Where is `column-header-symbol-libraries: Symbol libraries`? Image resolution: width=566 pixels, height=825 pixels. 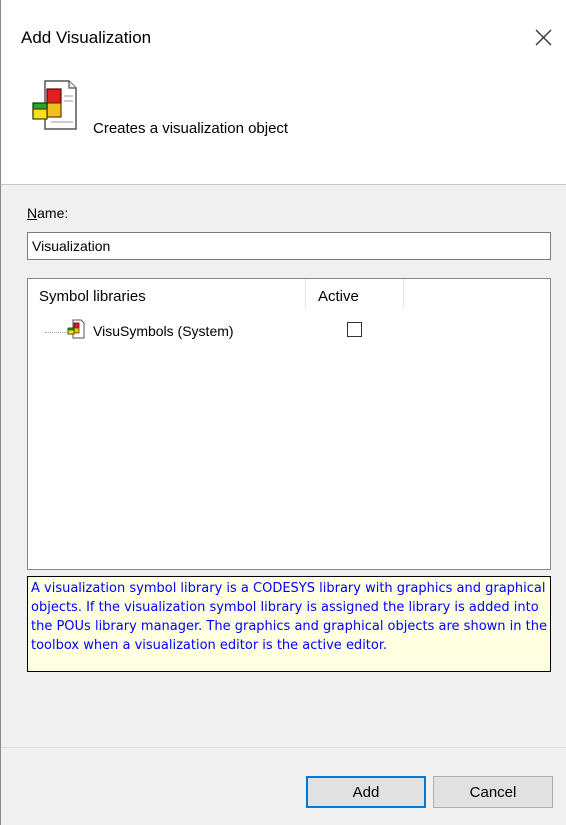 column-header-symbol-libraries: Symbol libraries is located at coordinates (167, 294).